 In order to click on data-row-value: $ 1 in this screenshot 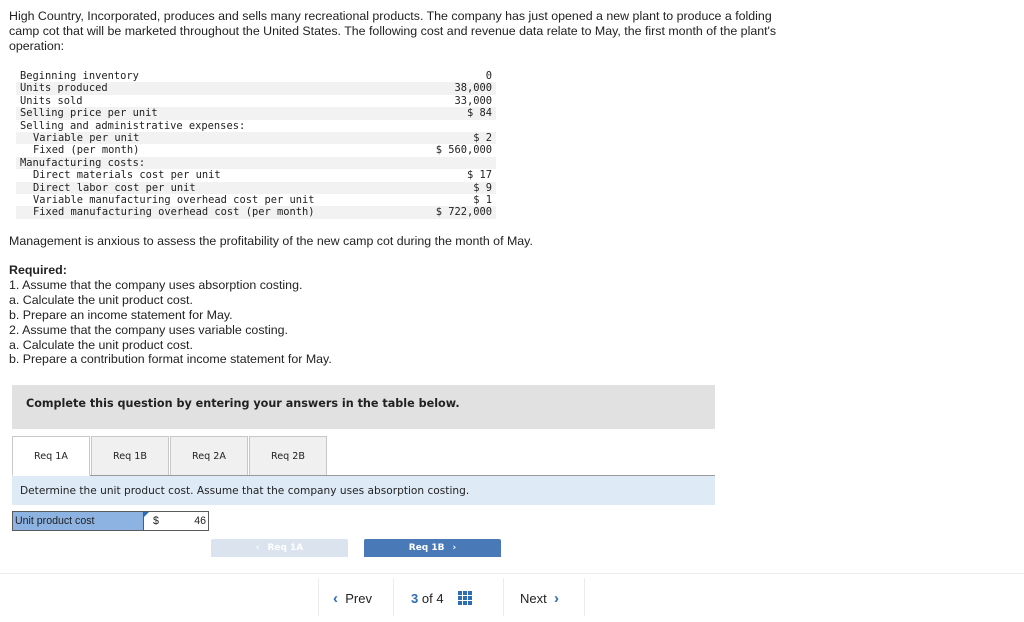, I will do `click(482, 200)`.